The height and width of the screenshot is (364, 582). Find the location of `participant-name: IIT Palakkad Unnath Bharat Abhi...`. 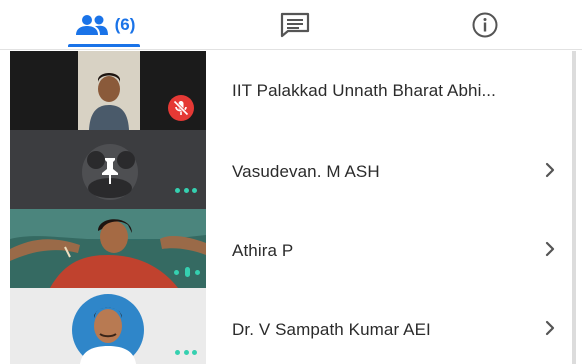

participant-name: IIT Palakkad Unnath Bharat Abhi... is located at coordinates (364, 90).